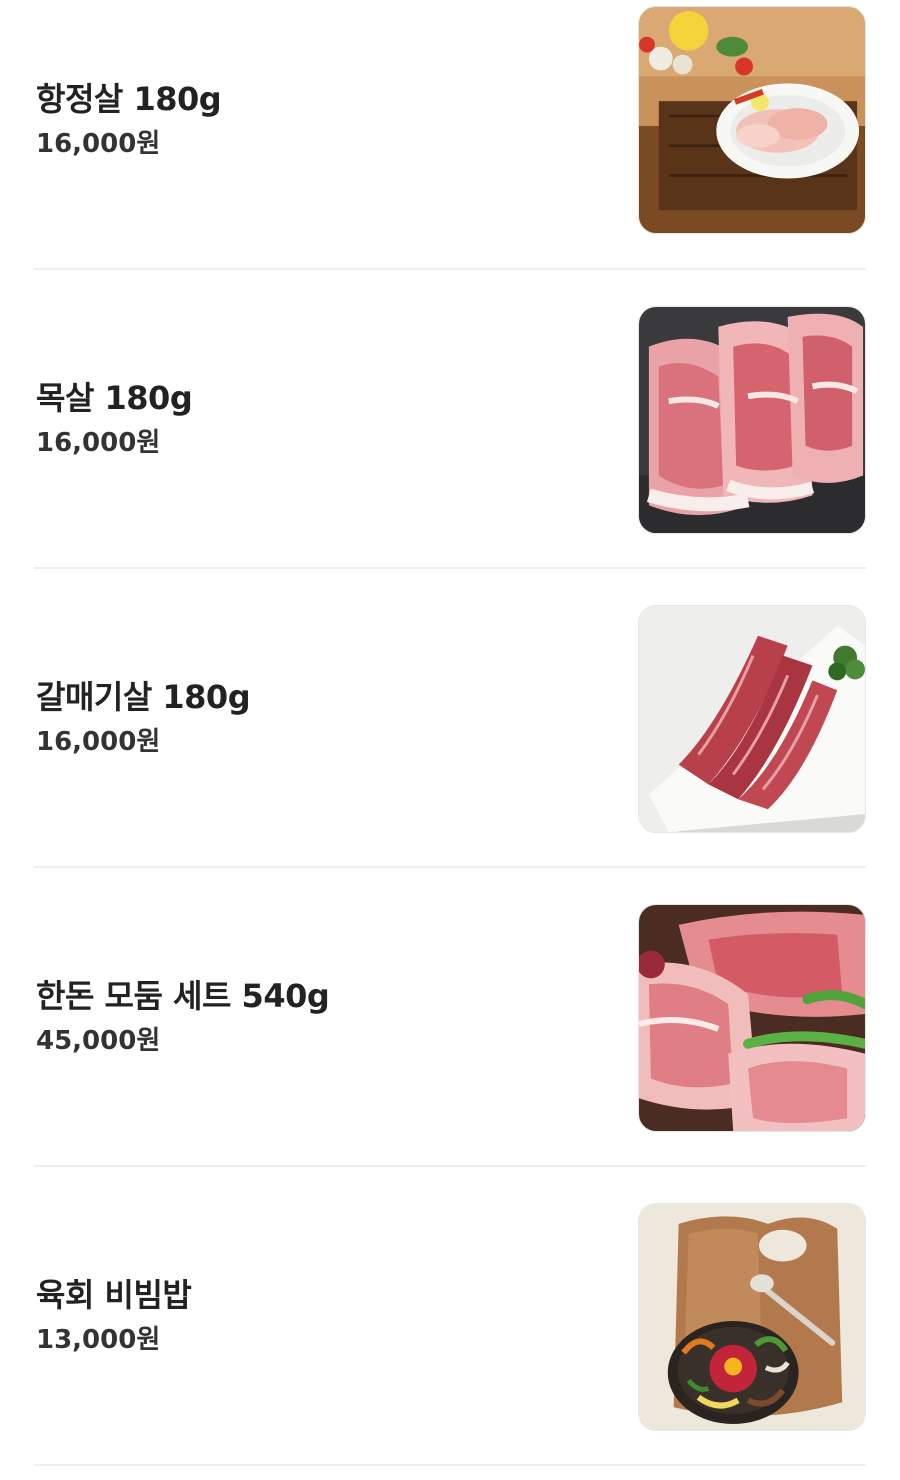 Image resolution: width=900 pixels, height=1480 pixels. What do you see at coordinates (183, 995) in the screenshot?
I see `menu-item-name: 한돈 모둠 세트 540g` at bounding box center [183, 995].